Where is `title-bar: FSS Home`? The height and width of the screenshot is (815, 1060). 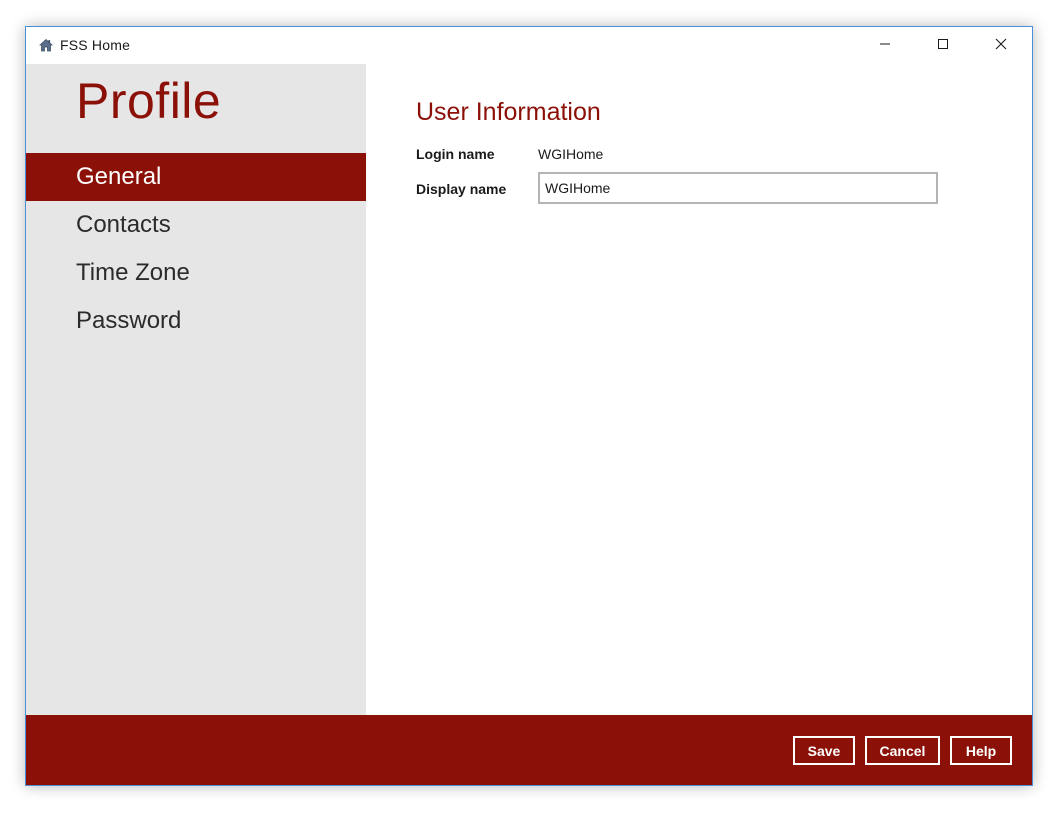
title-bar: FSS Home is located at coordinates (529, 45).